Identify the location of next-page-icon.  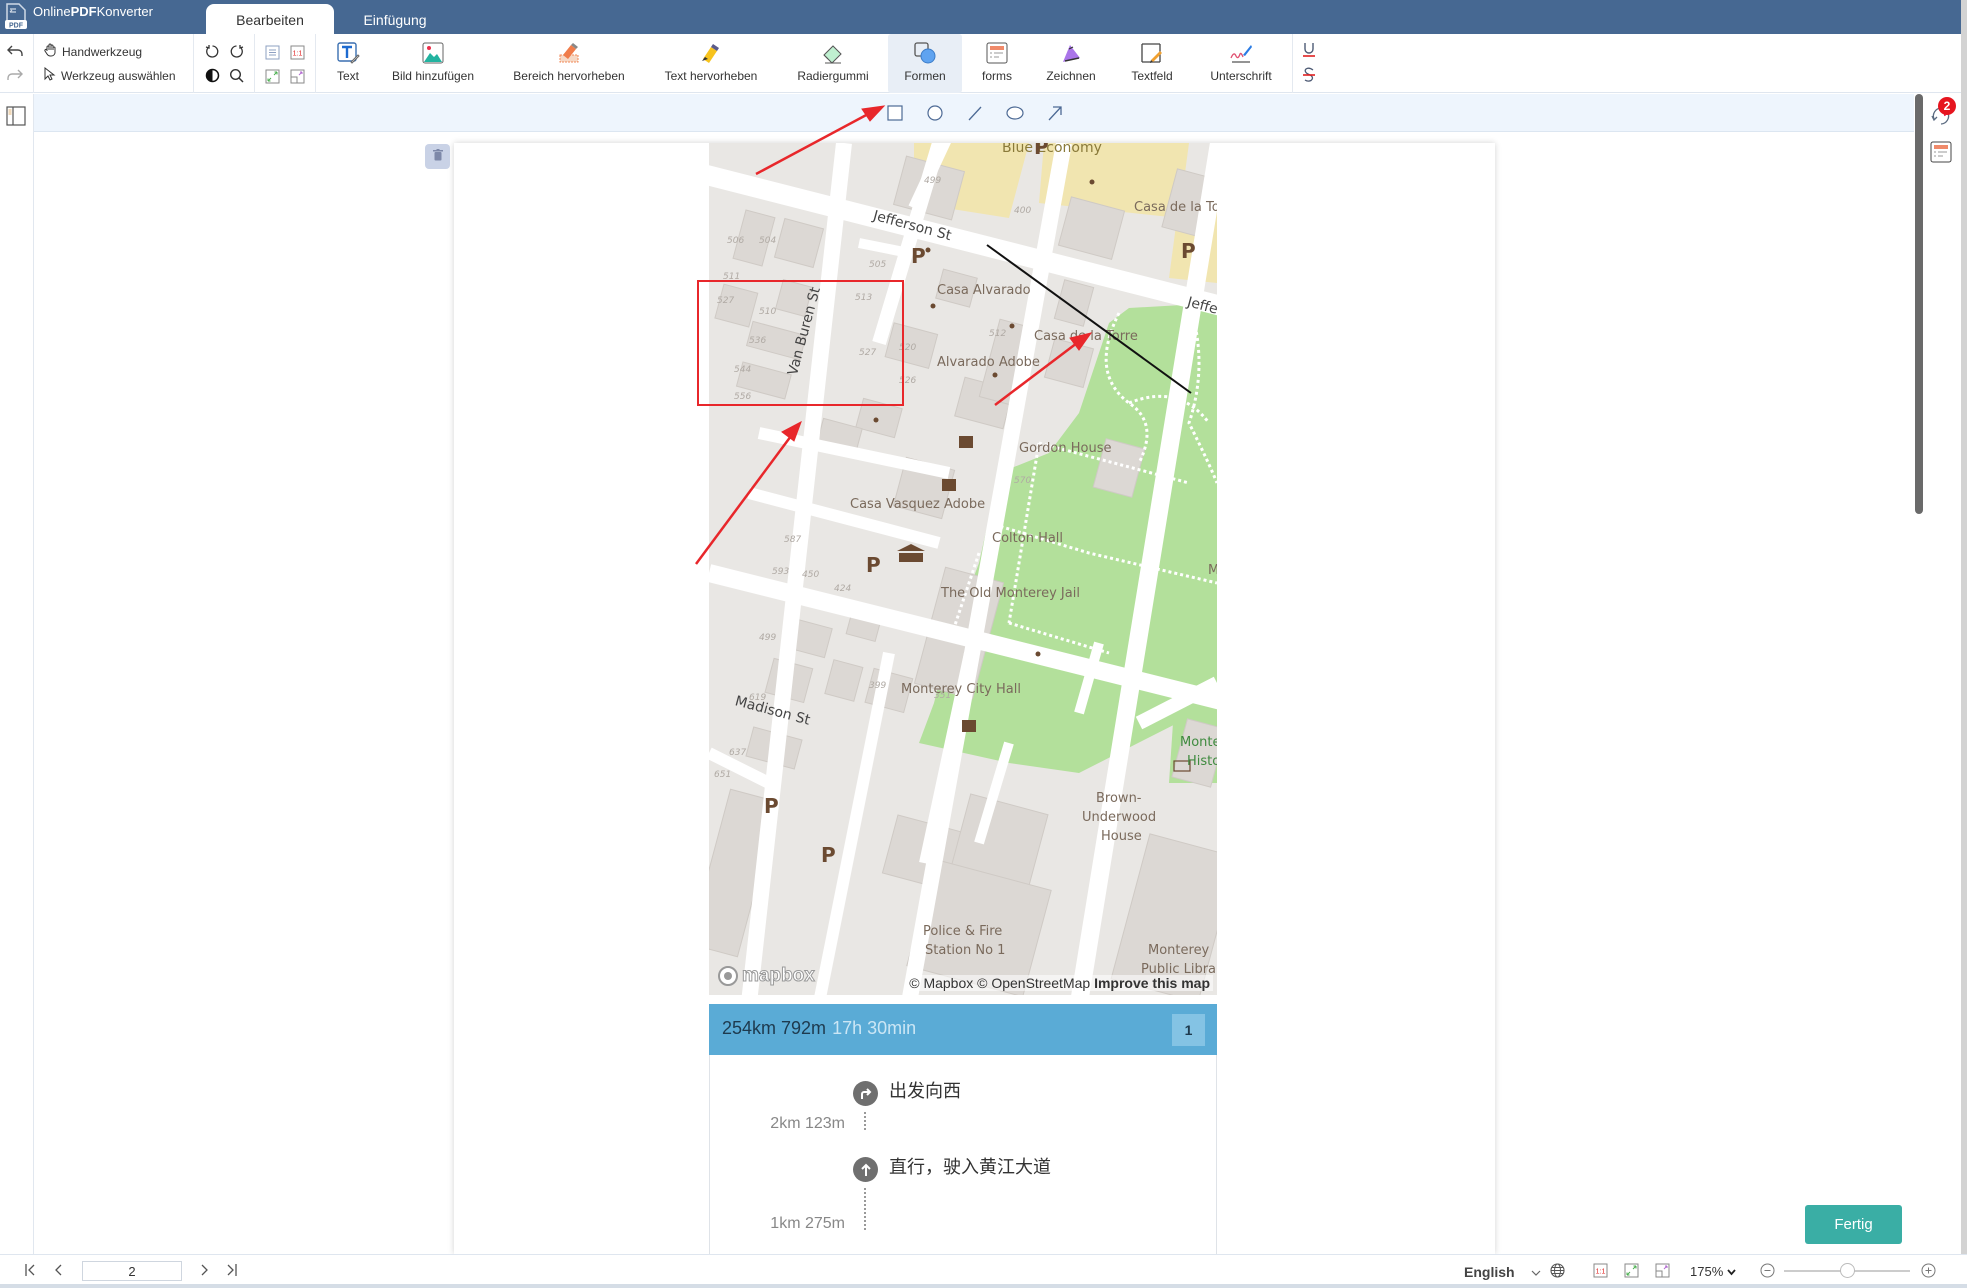
(204, 1272).